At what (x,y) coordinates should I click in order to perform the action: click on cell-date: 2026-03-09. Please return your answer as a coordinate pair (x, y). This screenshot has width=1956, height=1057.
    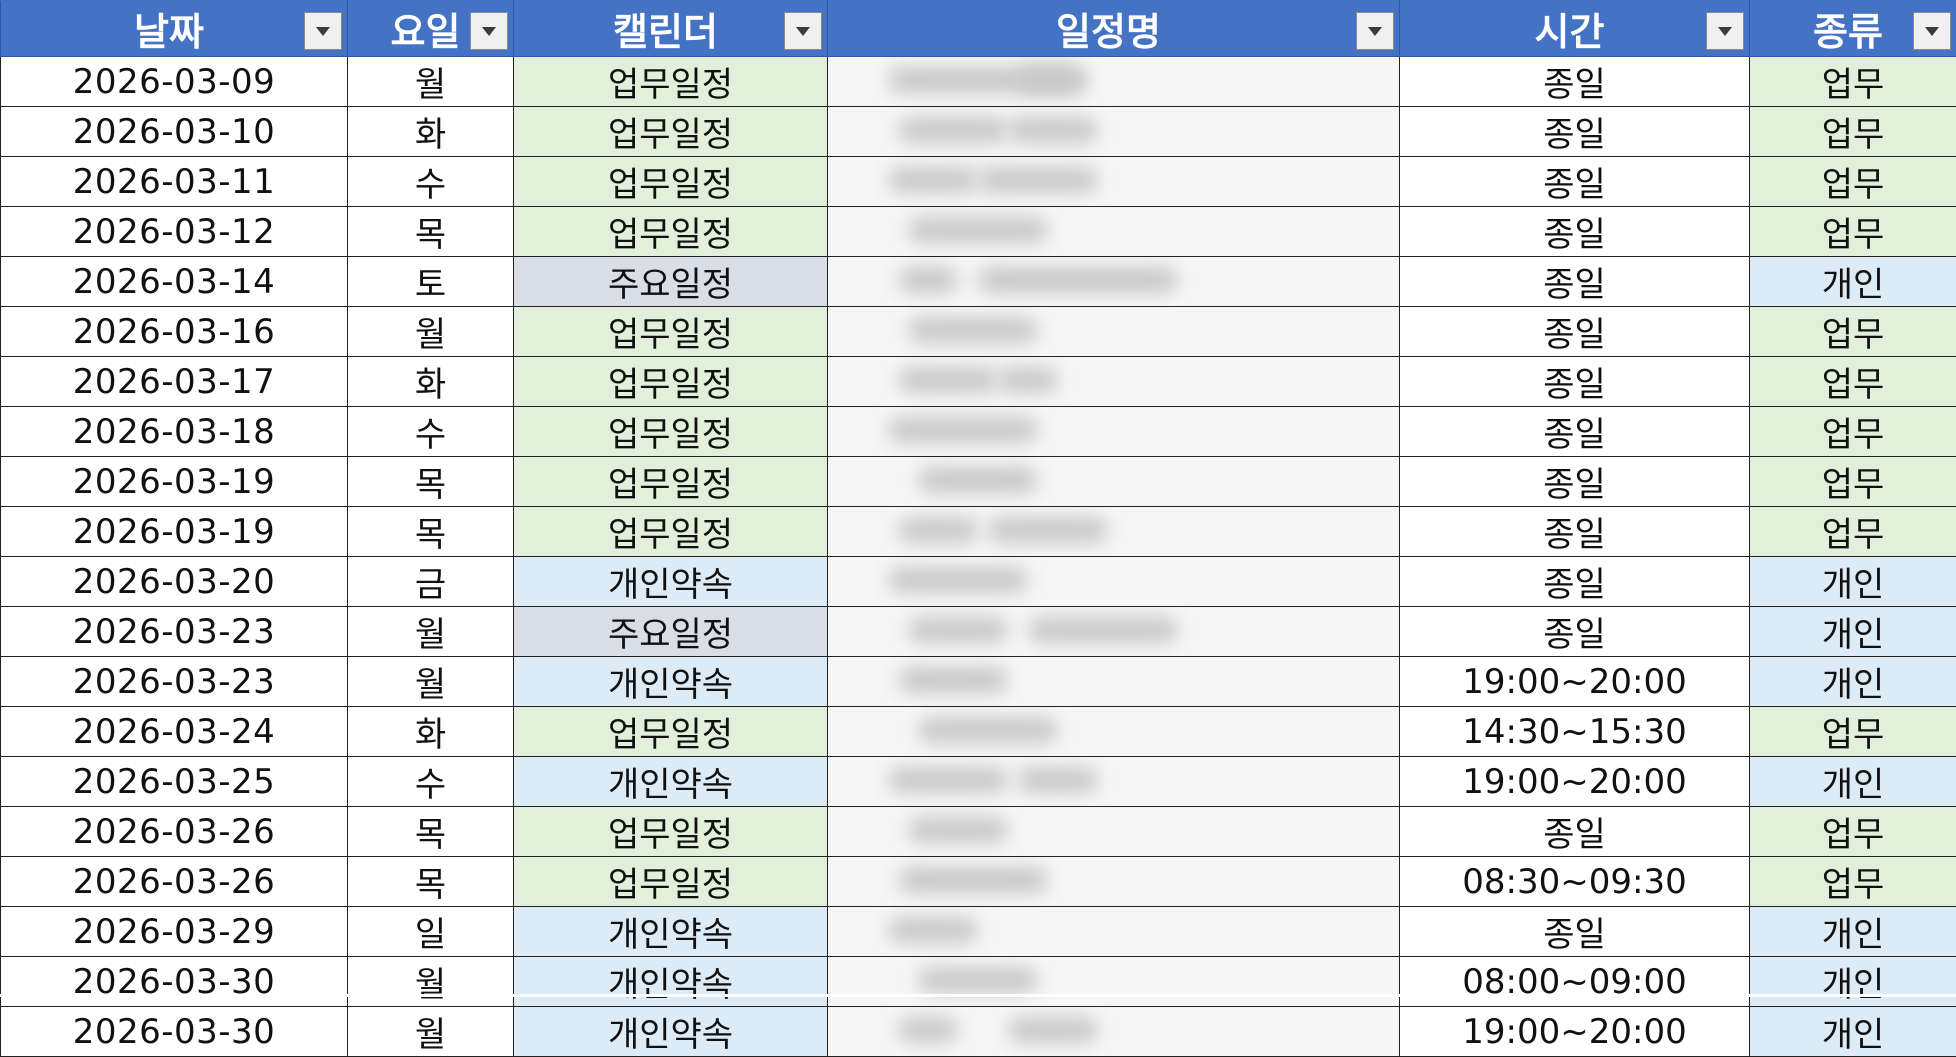
    Looking at the image, I should click on (174, 82).